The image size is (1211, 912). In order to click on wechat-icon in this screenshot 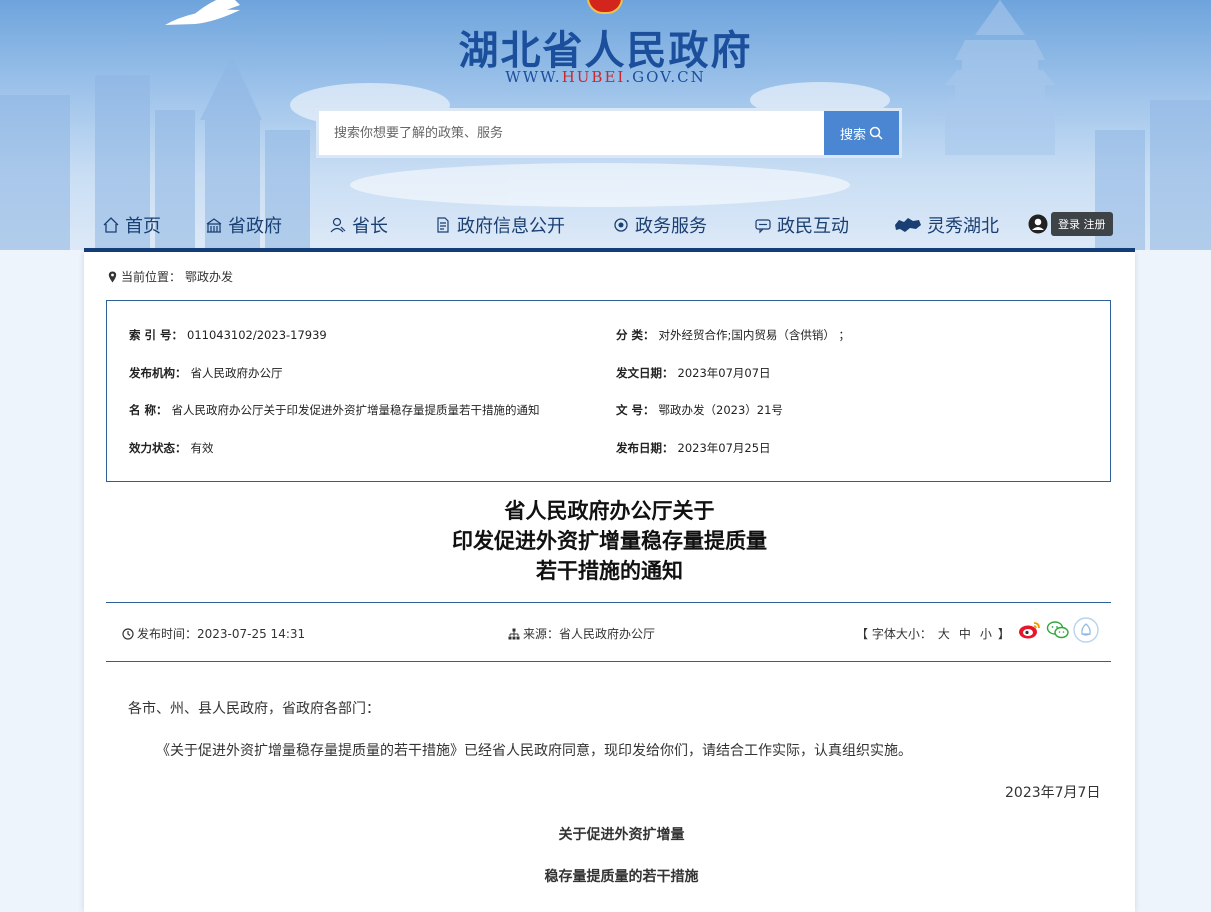, I will do `click(1057, 630)`.